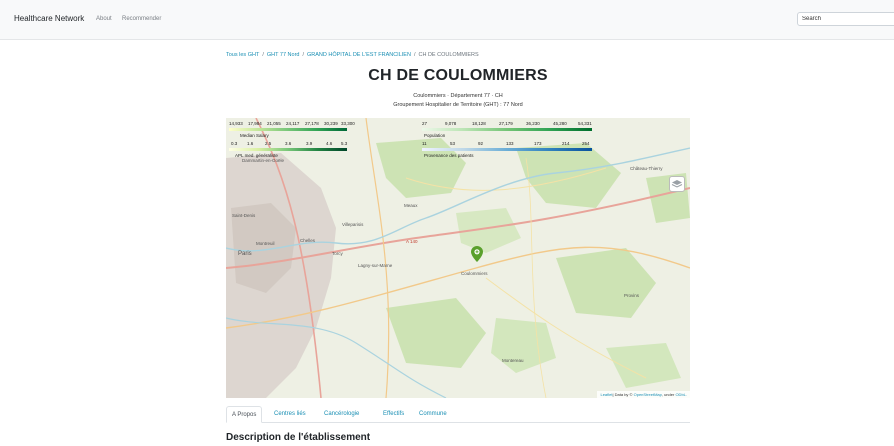 The width and height of the screenshot is (894, 446). Describe the element at coordinates (288, 149) in the screenshot. I see `legend-apl-bar` at that location.